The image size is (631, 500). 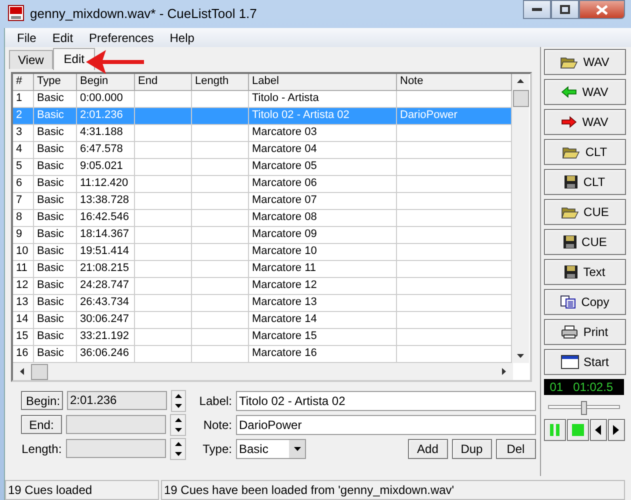 I want to click on table-cell: 4, so click(x=23, y=150).